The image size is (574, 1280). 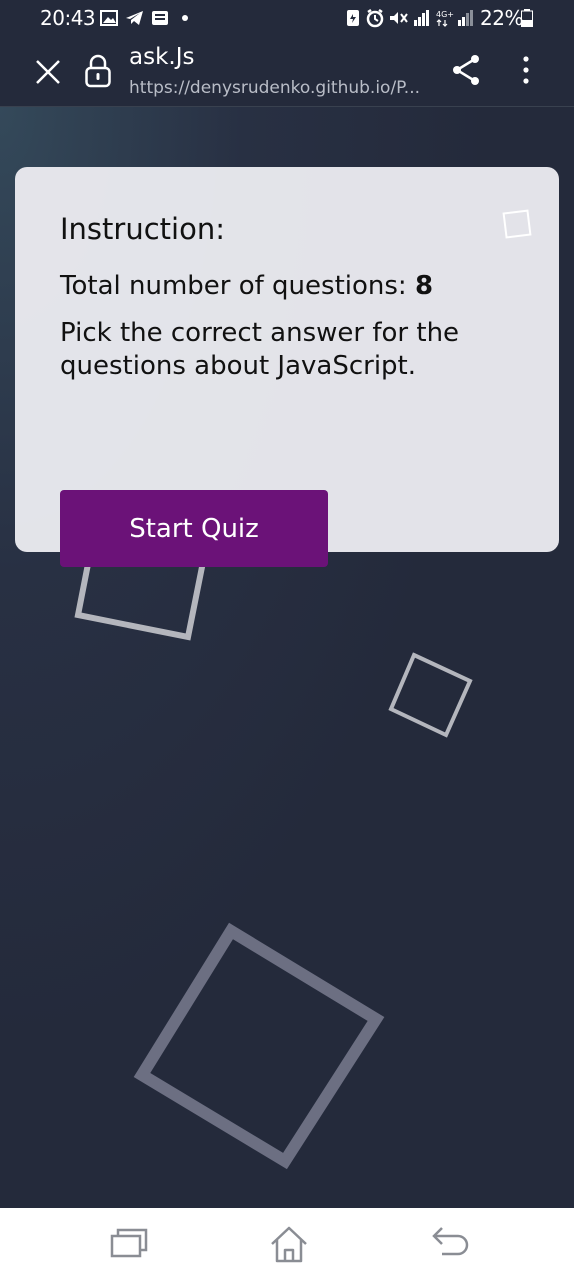 I want to click on back-icon, so click(x=449, y=1242).